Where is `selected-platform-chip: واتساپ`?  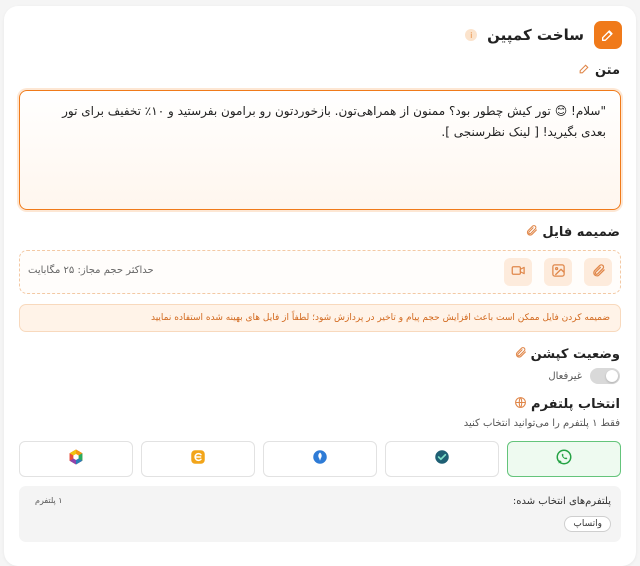
selected-platform-chip: واتساپ is located at coordinates (587, 524).